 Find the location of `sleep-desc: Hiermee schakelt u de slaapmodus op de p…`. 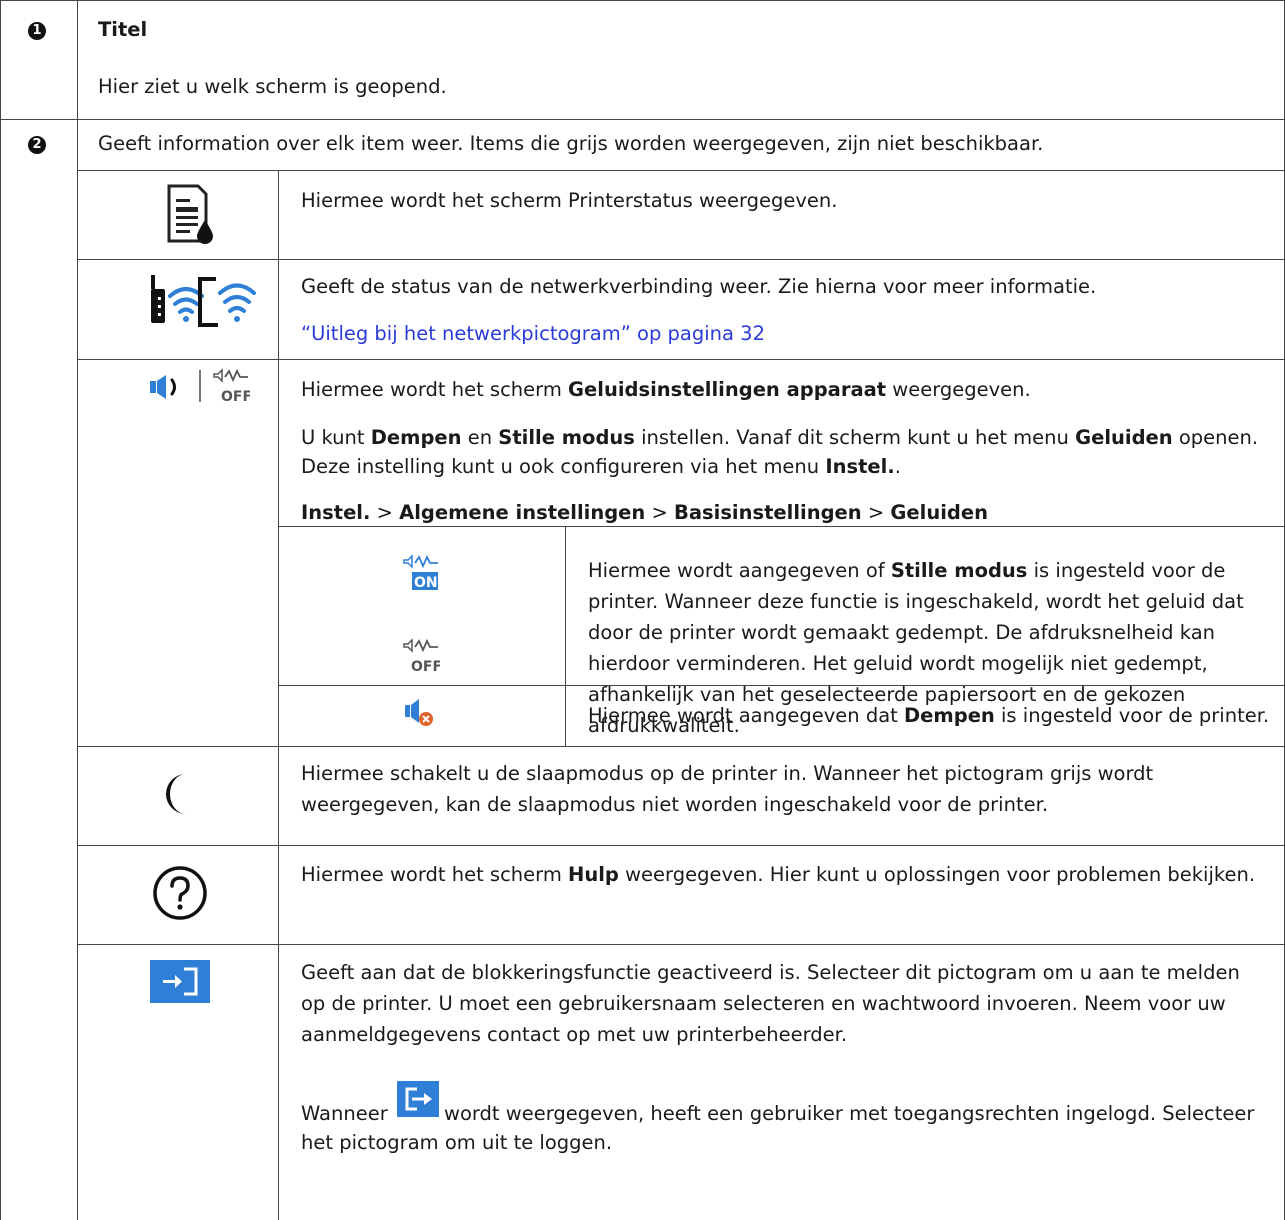

sleep-desc: Hiermee schakelt u de slaapmodus op de p… is located at coordinates (727, 789).